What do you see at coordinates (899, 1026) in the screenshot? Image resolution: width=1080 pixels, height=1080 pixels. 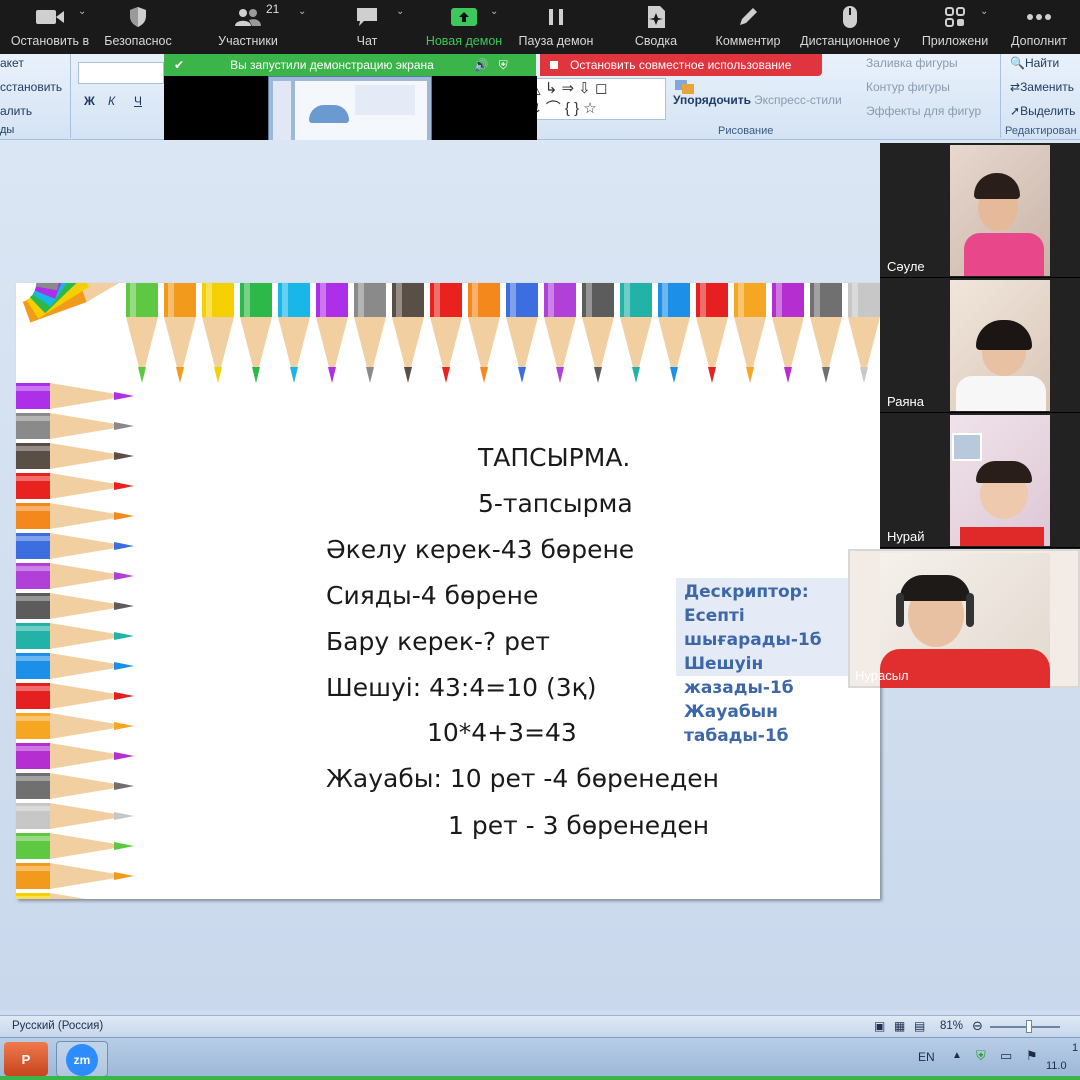 I see `view-sorter-icon: ▦` at bounding box center [899, 1026].